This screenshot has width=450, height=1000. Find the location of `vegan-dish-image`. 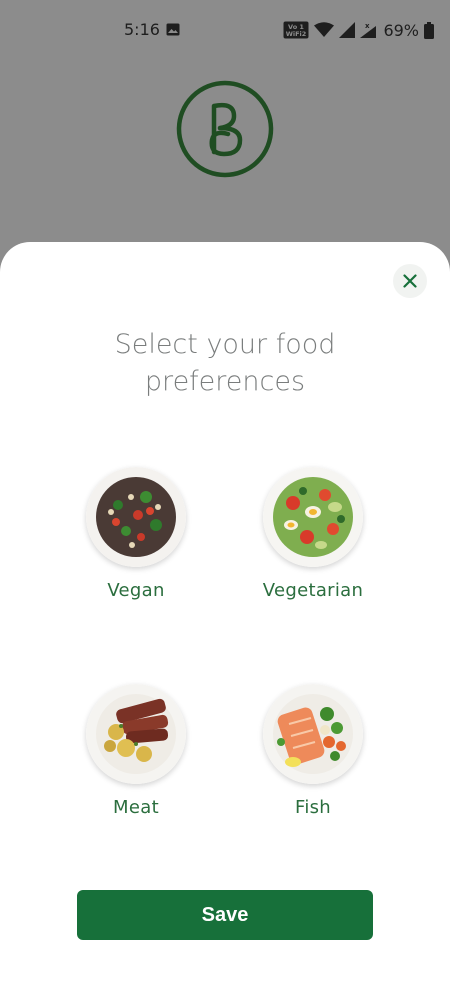

vegan-dish-image is located at coordinates (136, 517).